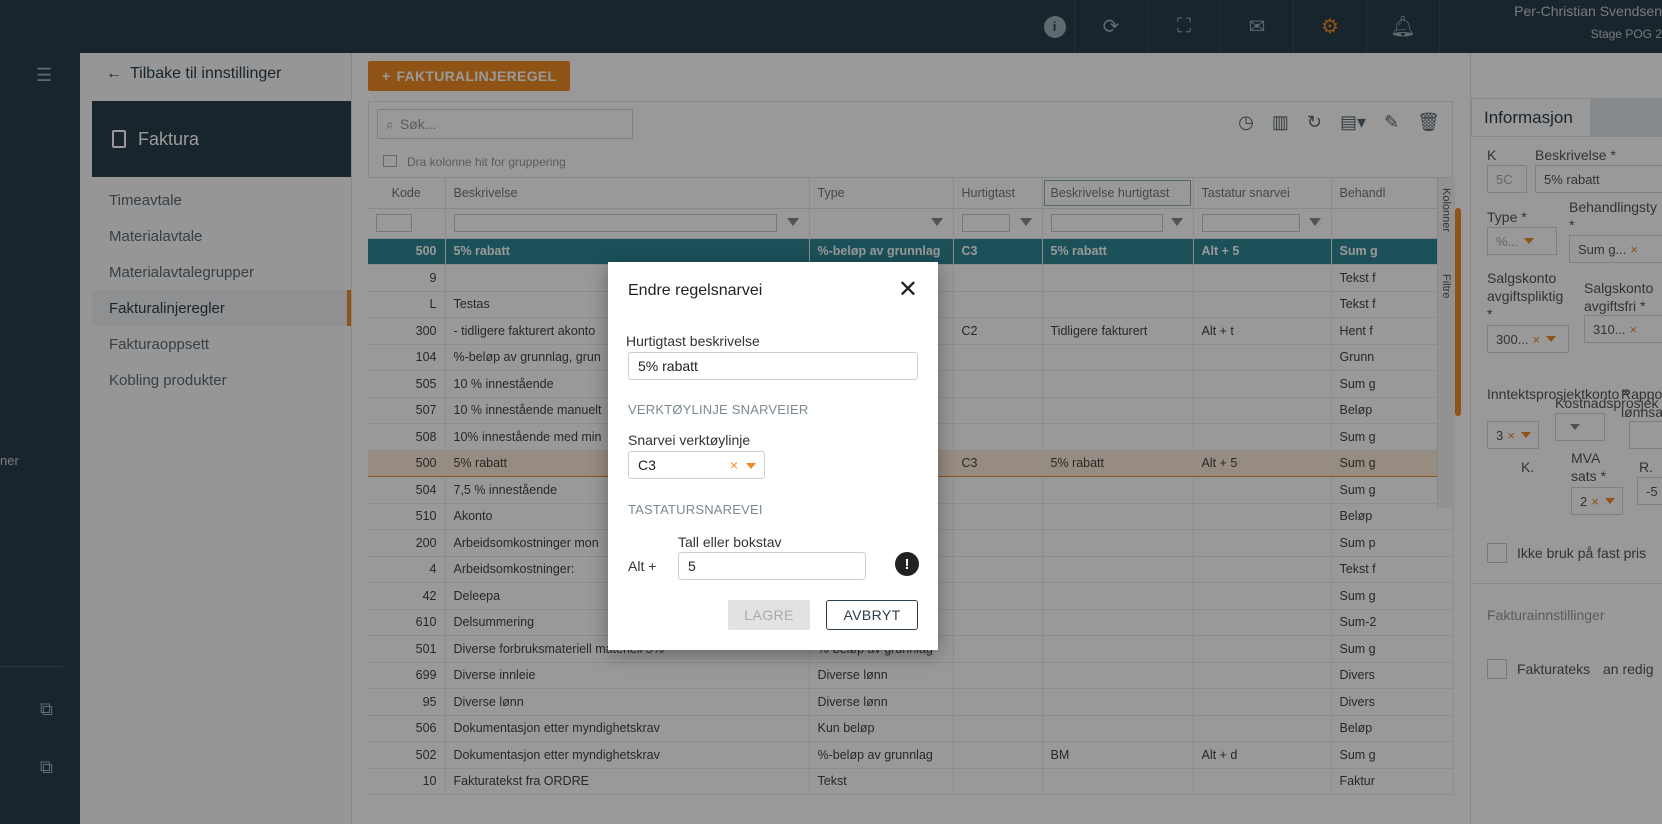 The height and width of the screenshot is (824, 1662). What do you see at coordinates (872, 615) in the screenshot?
I see `cancel-button: AVBRYT` at bounding box center [872, 615].